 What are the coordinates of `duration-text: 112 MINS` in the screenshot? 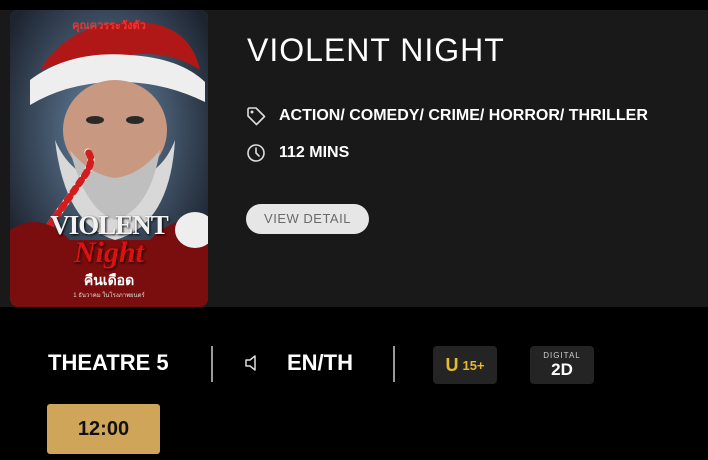 It's located at (314, 152).